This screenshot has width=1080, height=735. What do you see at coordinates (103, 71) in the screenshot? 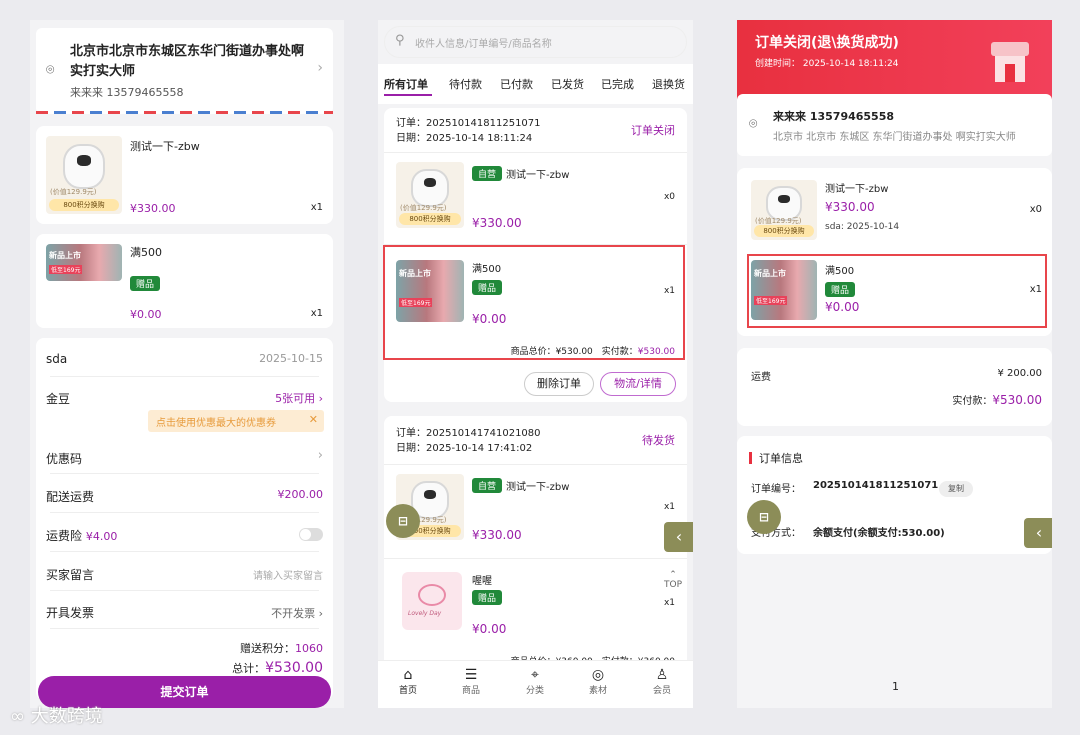
I see `address-line2: 实打实大师` at bounding box center [103, 71].